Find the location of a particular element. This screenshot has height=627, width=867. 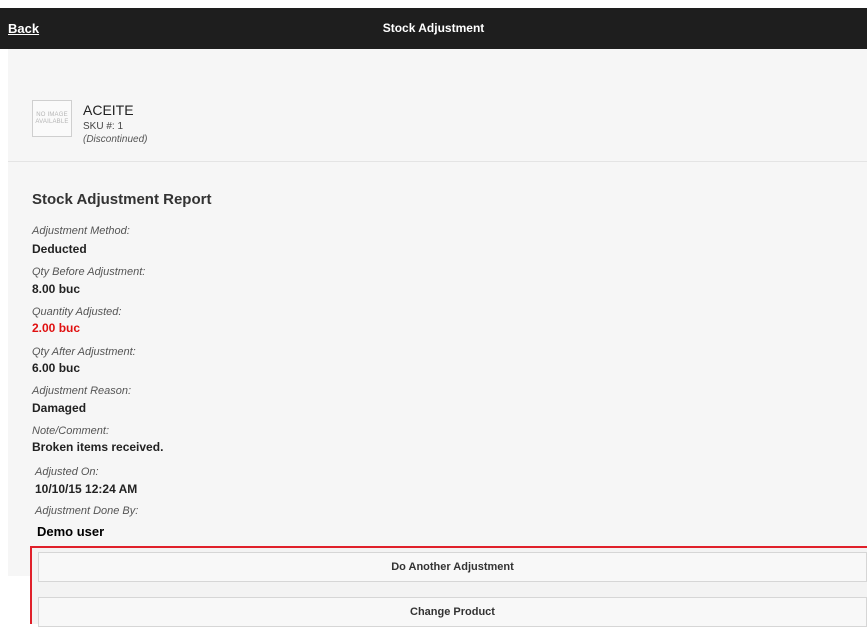

note-comment-label: Note/Comment: is located at coordinates (71, 431).